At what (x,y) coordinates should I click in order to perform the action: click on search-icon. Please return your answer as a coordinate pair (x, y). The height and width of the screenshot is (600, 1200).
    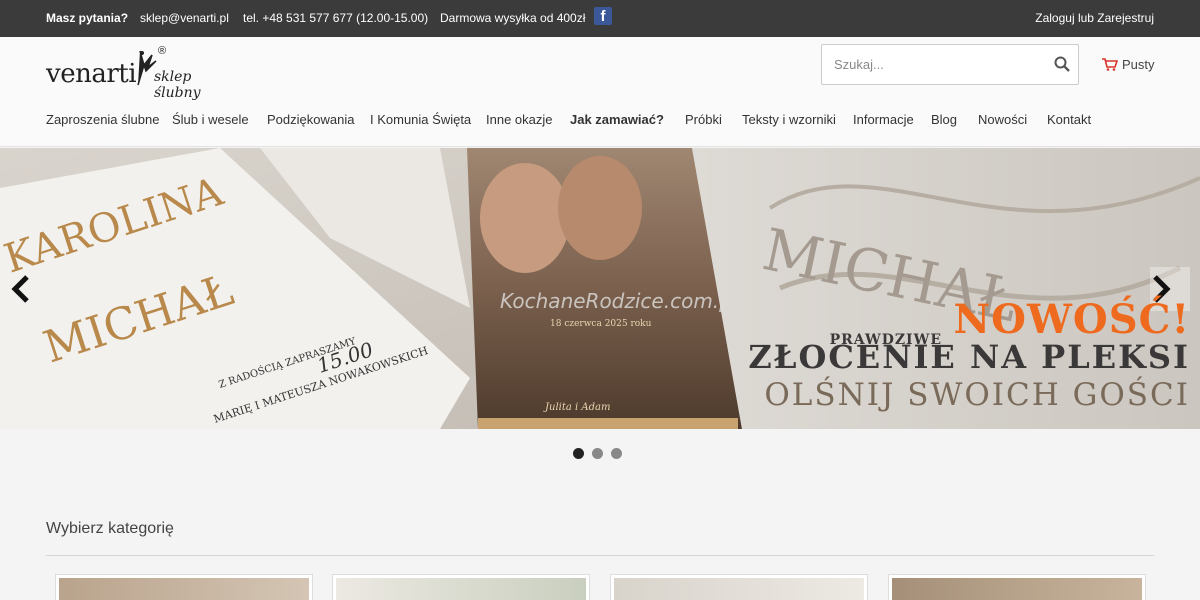
    Looking at the image, I should click on (1062, 64).